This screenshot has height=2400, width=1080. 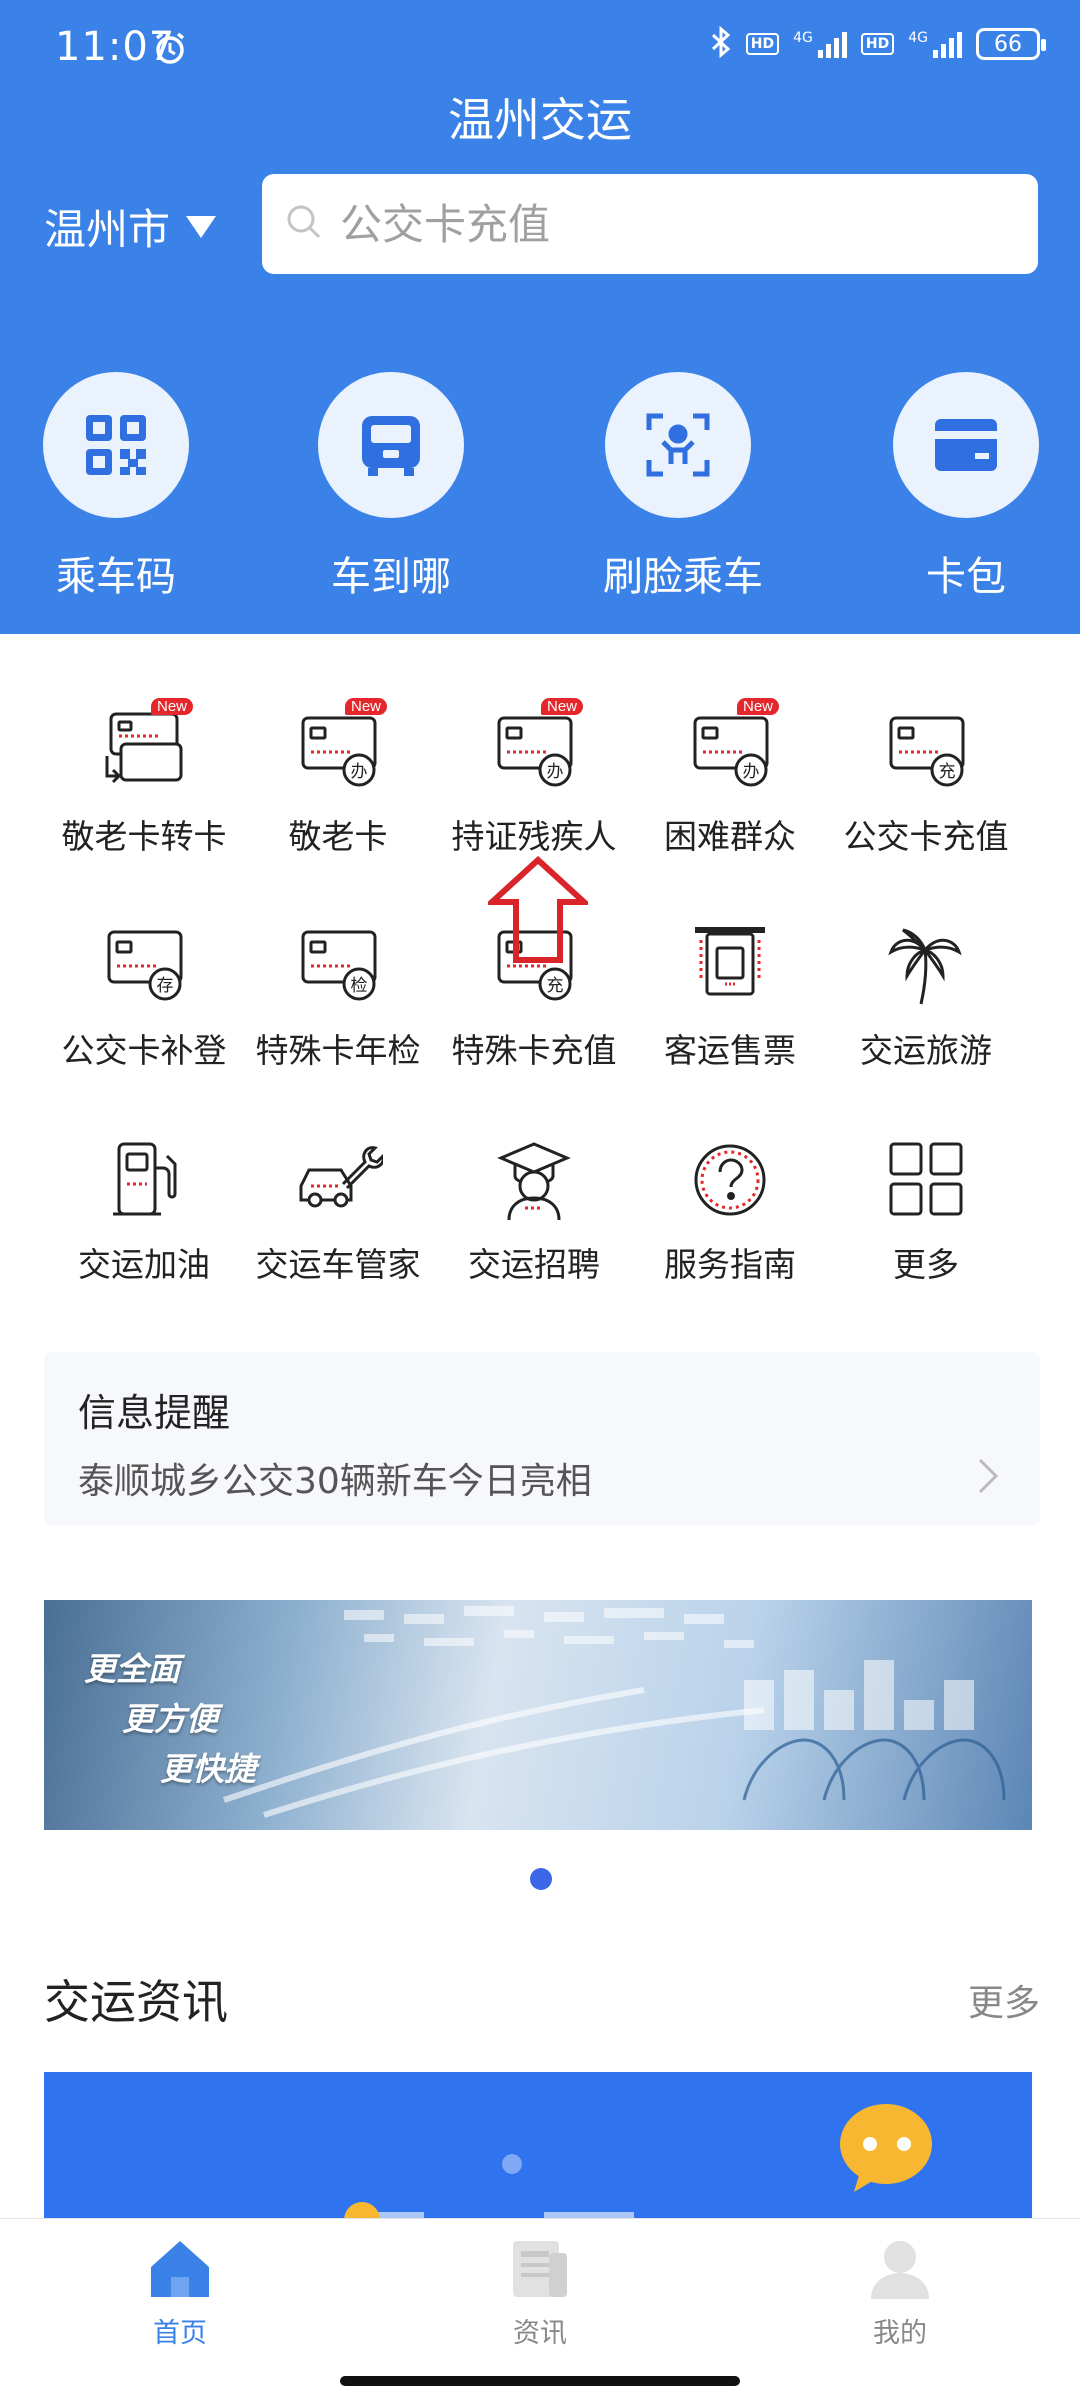 What do you see at coordinates (540, 120) in the screenshot?
I see `app-title: 温州交运` at bounding box center [540, 120].